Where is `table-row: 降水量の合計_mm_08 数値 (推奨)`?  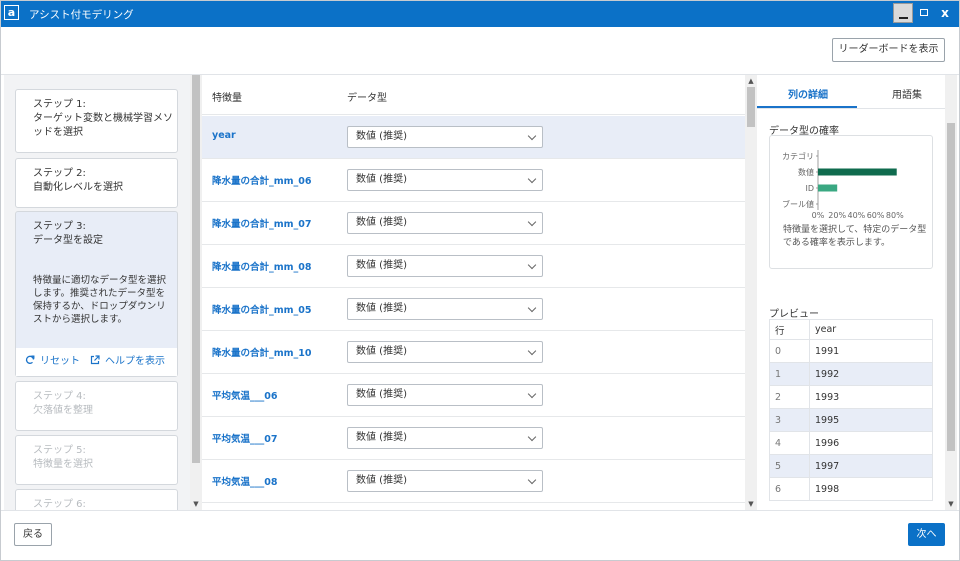 table-row: 降水量の合計_mm_08 数値 (推奨) is located at coordinates (473, 266).